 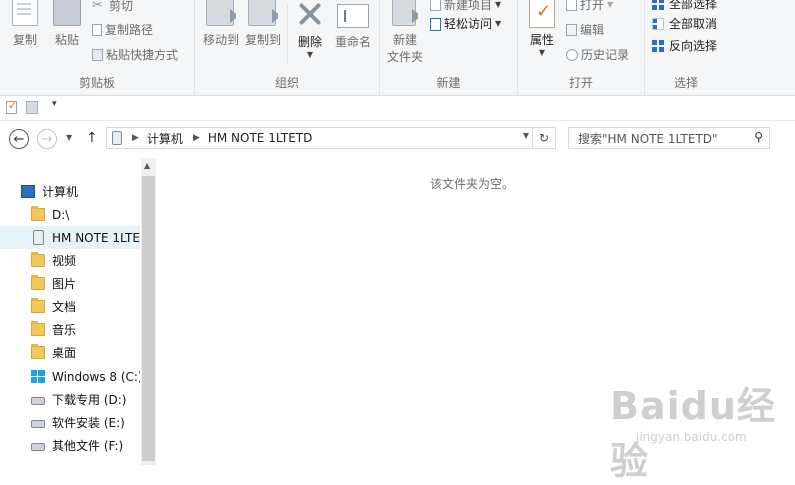 What do you see at coordinates (405, 13) in the screenshot?
I see `new-folder-icon` at bounding box center [405, 13].